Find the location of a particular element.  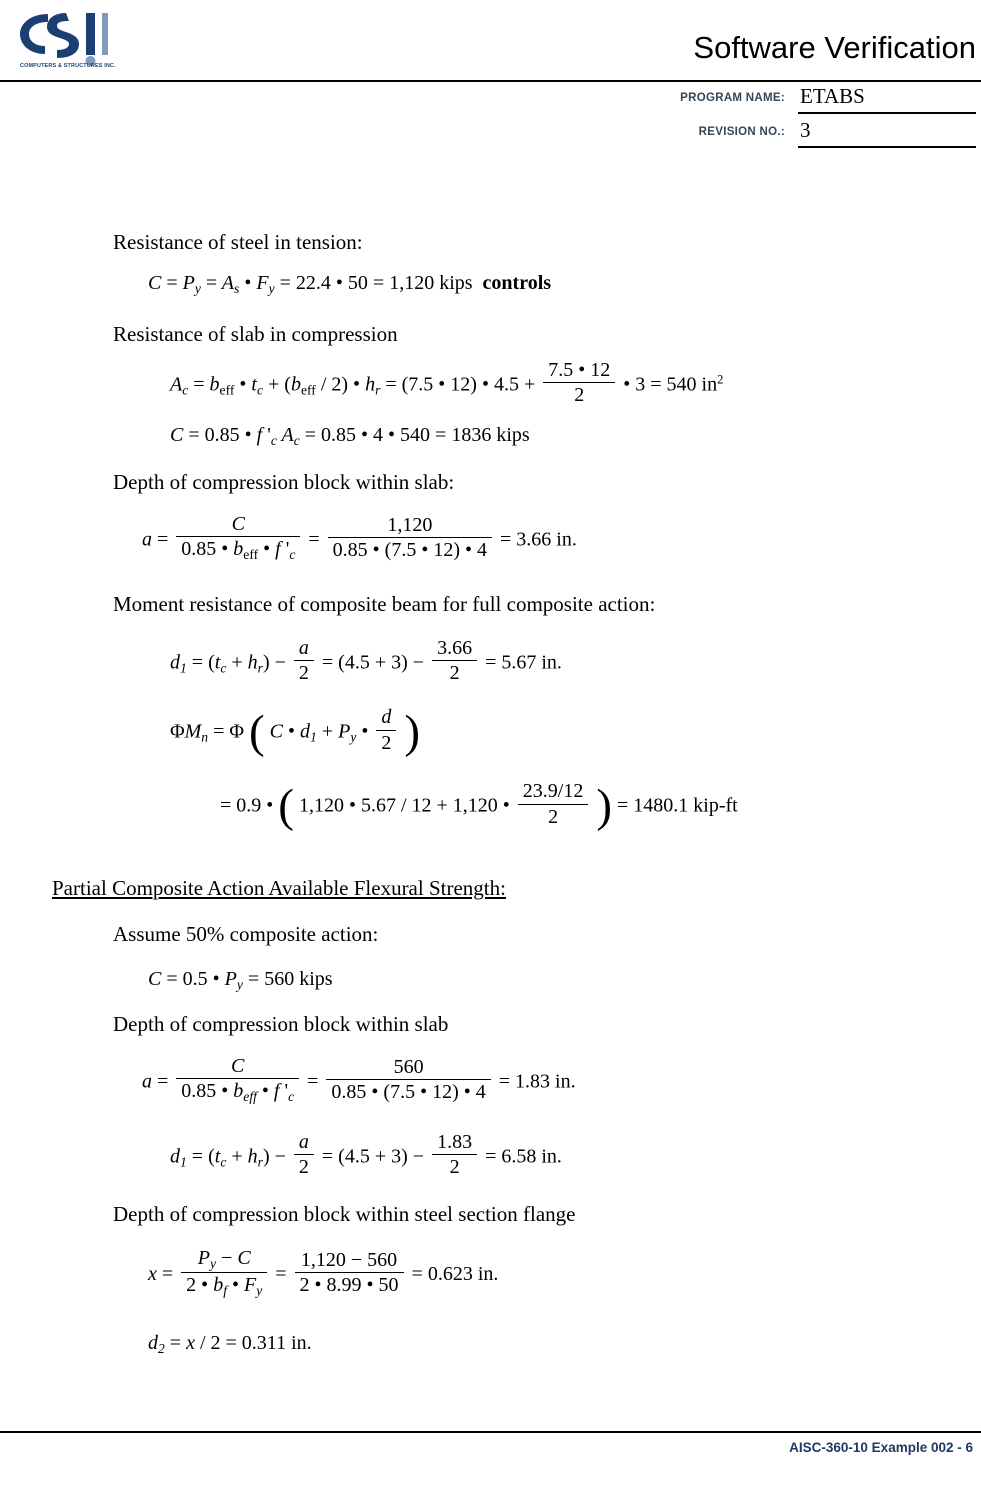

revision-no-label: REVISION NO.: is located at coordinates (741, 132).